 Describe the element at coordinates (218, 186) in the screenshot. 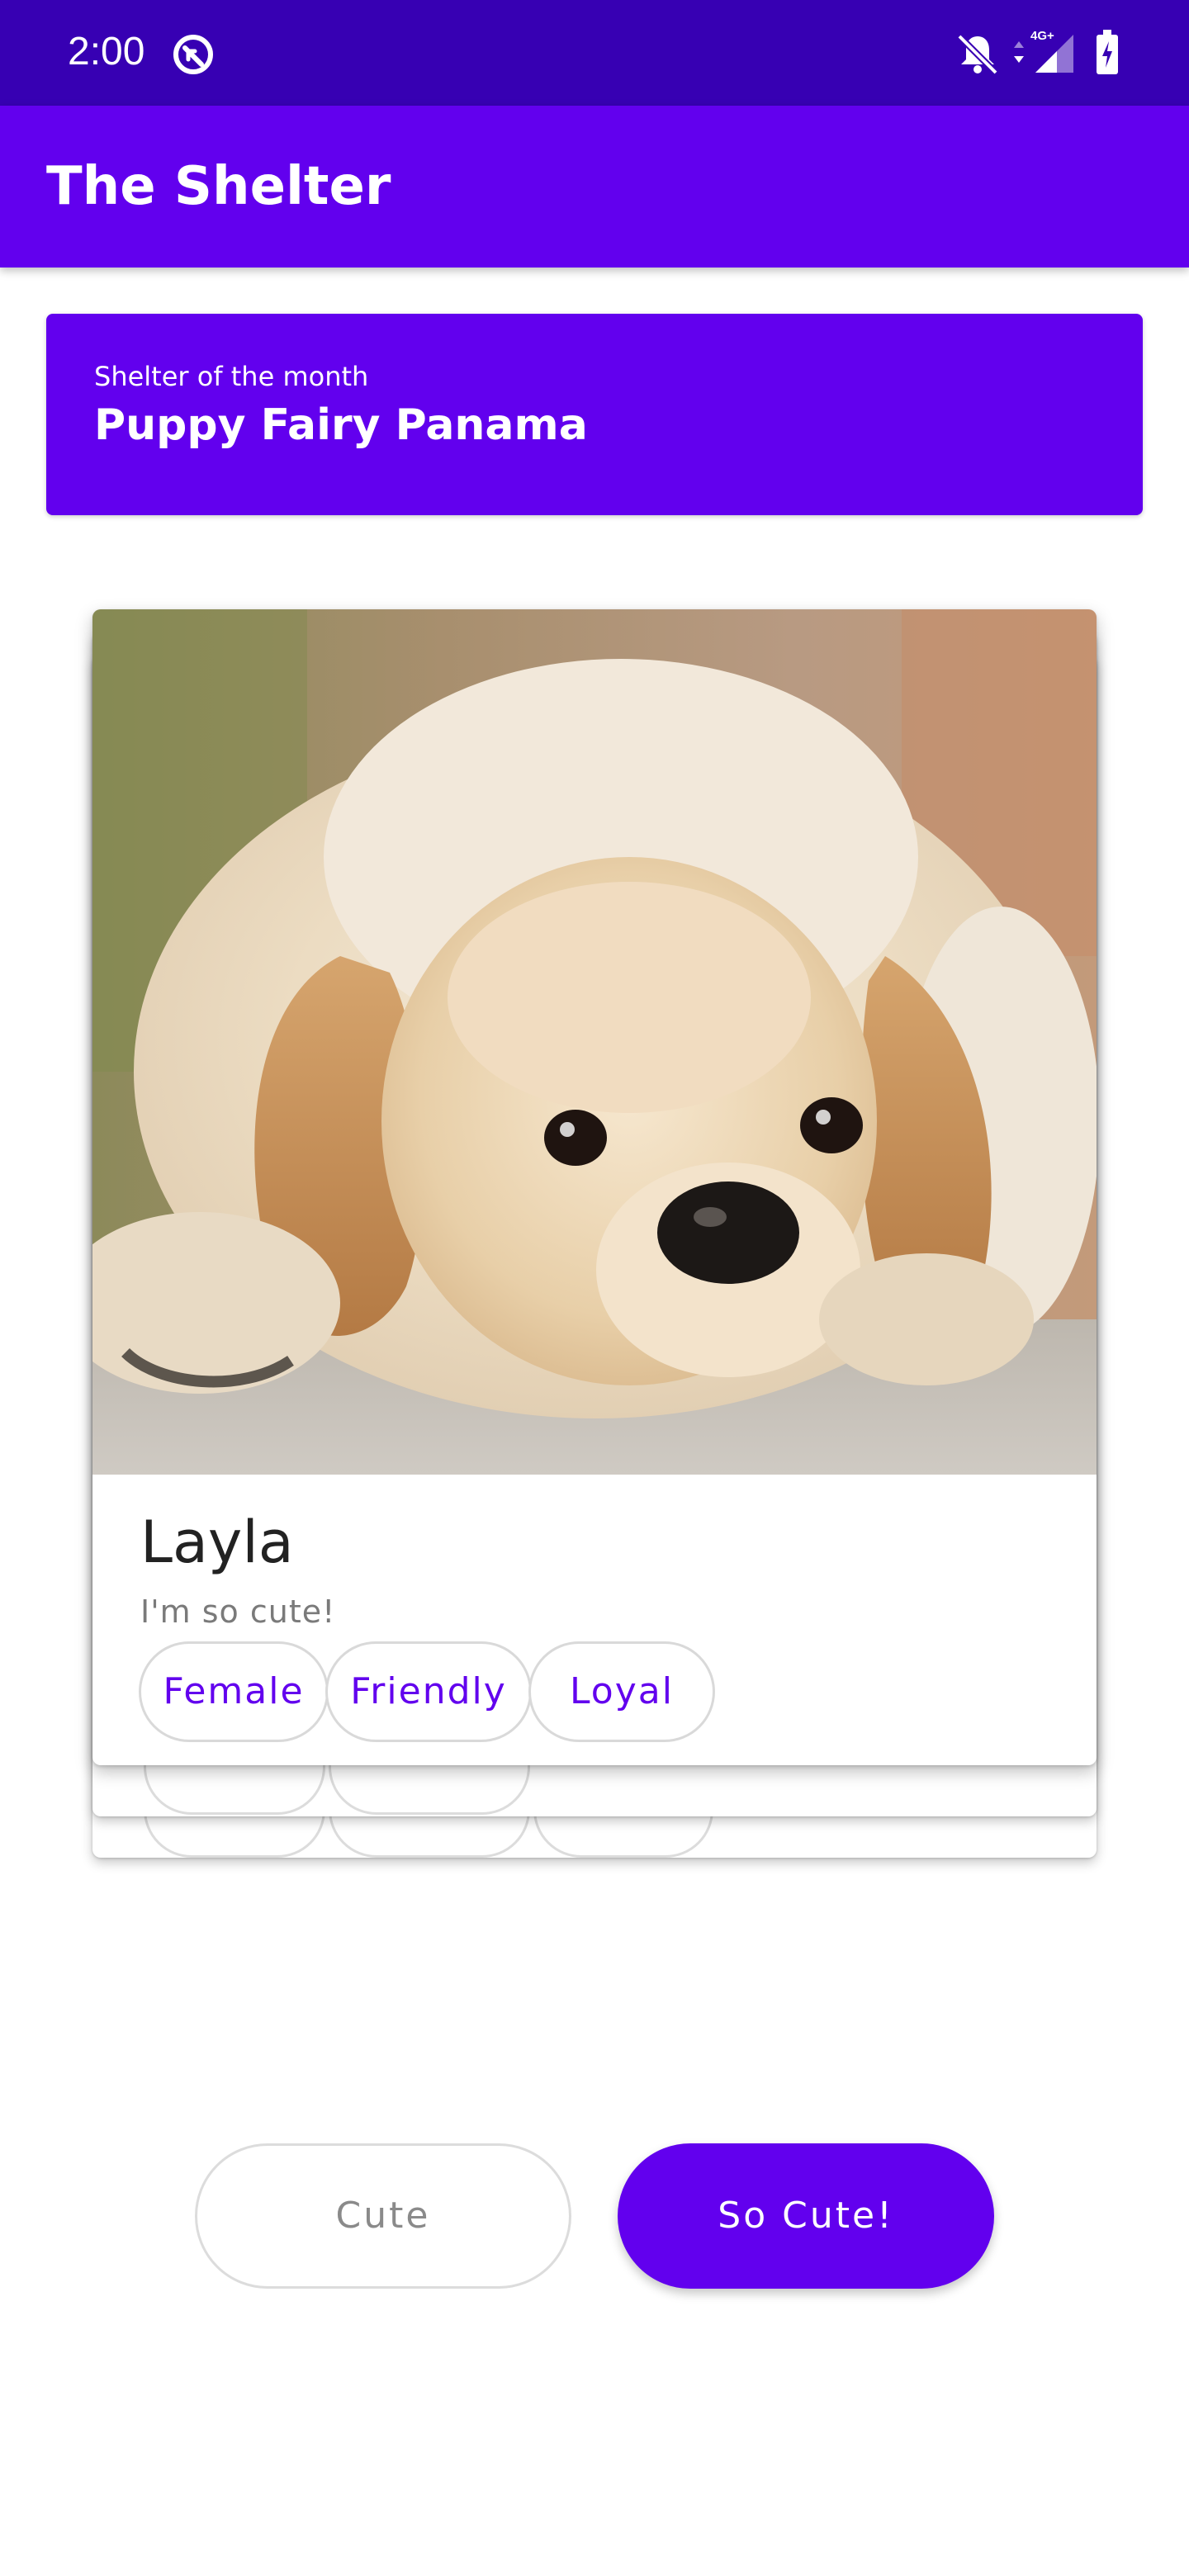

I see `app-title: The Shelter` at that location.